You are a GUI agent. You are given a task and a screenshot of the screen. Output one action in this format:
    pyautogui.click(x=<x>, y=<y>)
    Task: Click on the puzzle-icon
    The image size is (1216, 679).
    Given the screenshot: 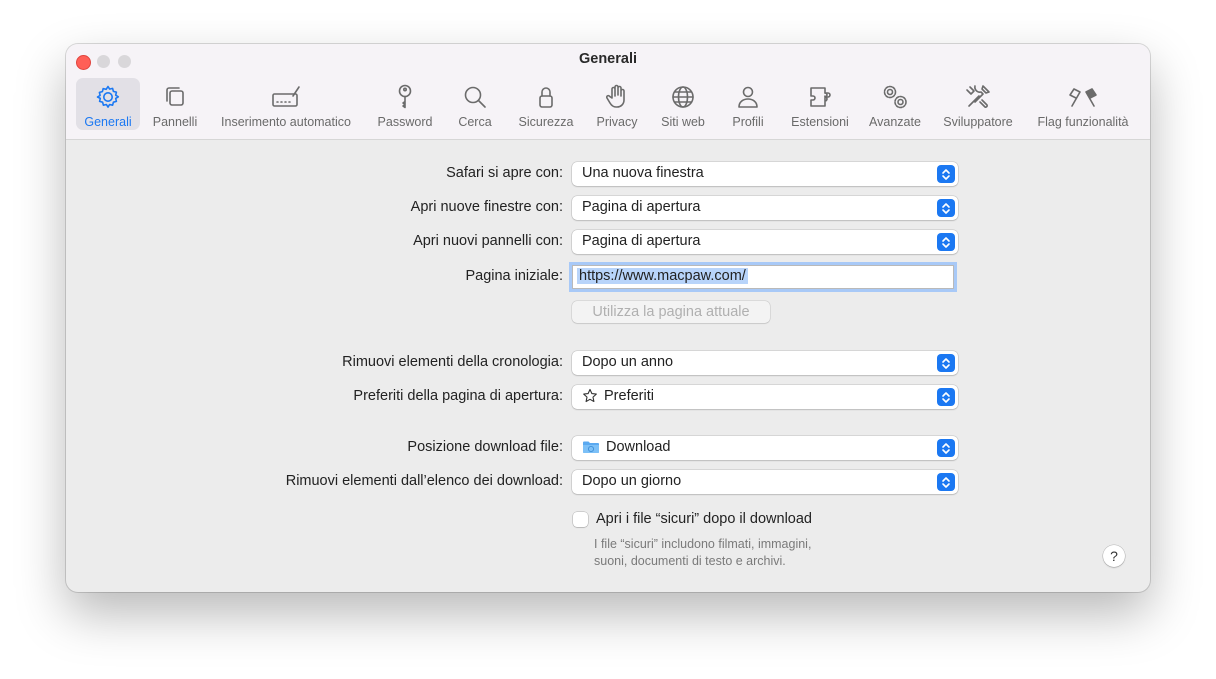 What is the action you would take?
    pyautogui.click(x=820, y=97)
    